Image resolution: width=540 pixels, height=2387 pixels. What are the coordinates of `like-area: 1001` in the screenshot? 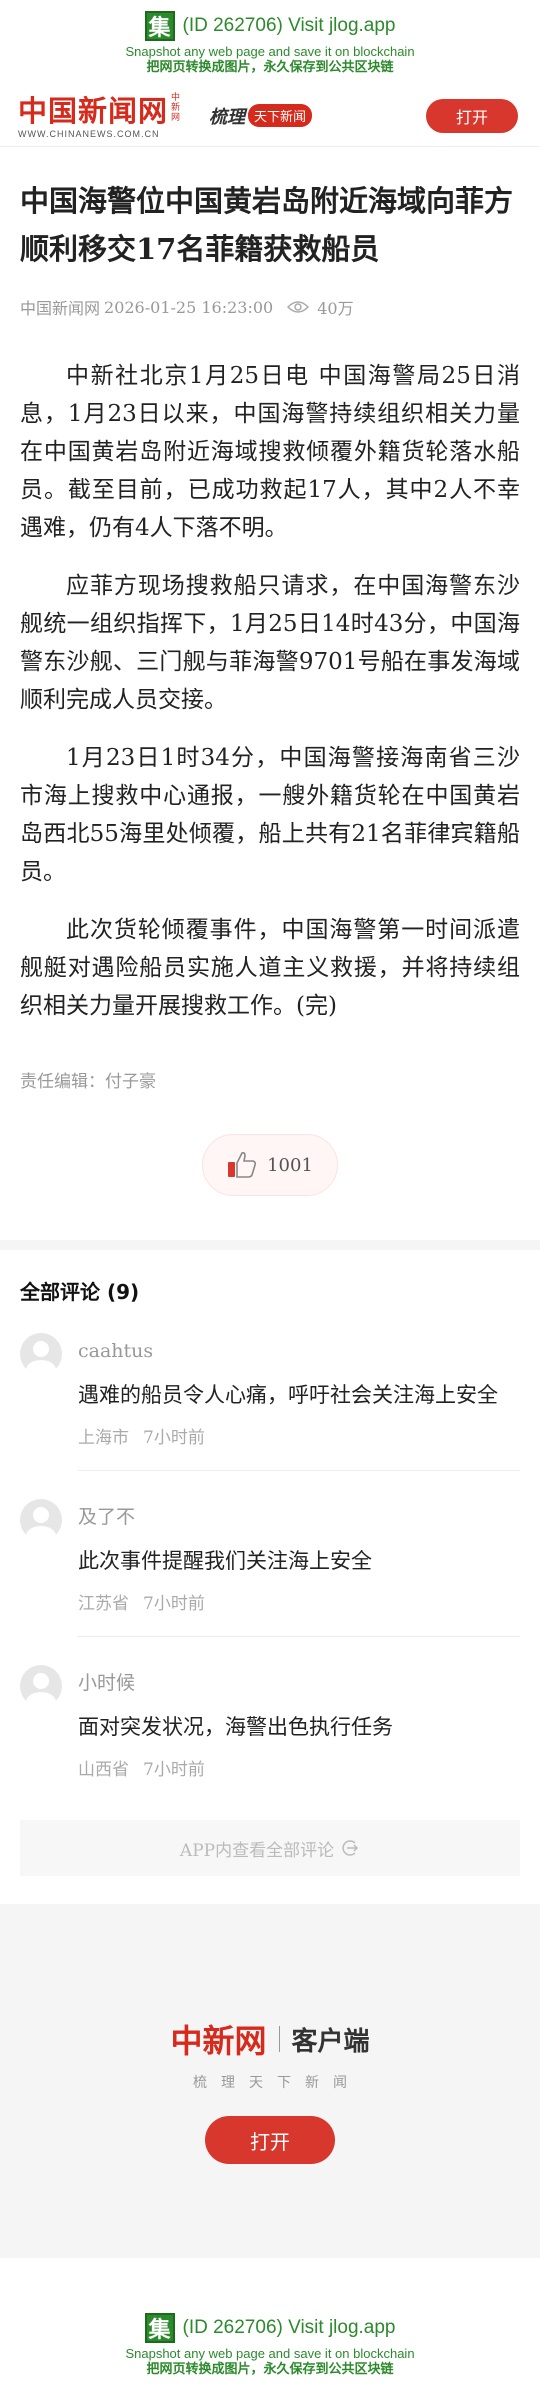 It's located at (270, 1165).